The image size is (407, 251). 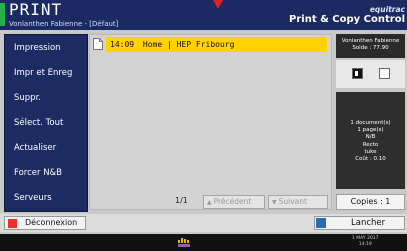 I want to click on sidebar-item-impr-et-enreg: Impr et Enreg, so click(x=46, y=73).